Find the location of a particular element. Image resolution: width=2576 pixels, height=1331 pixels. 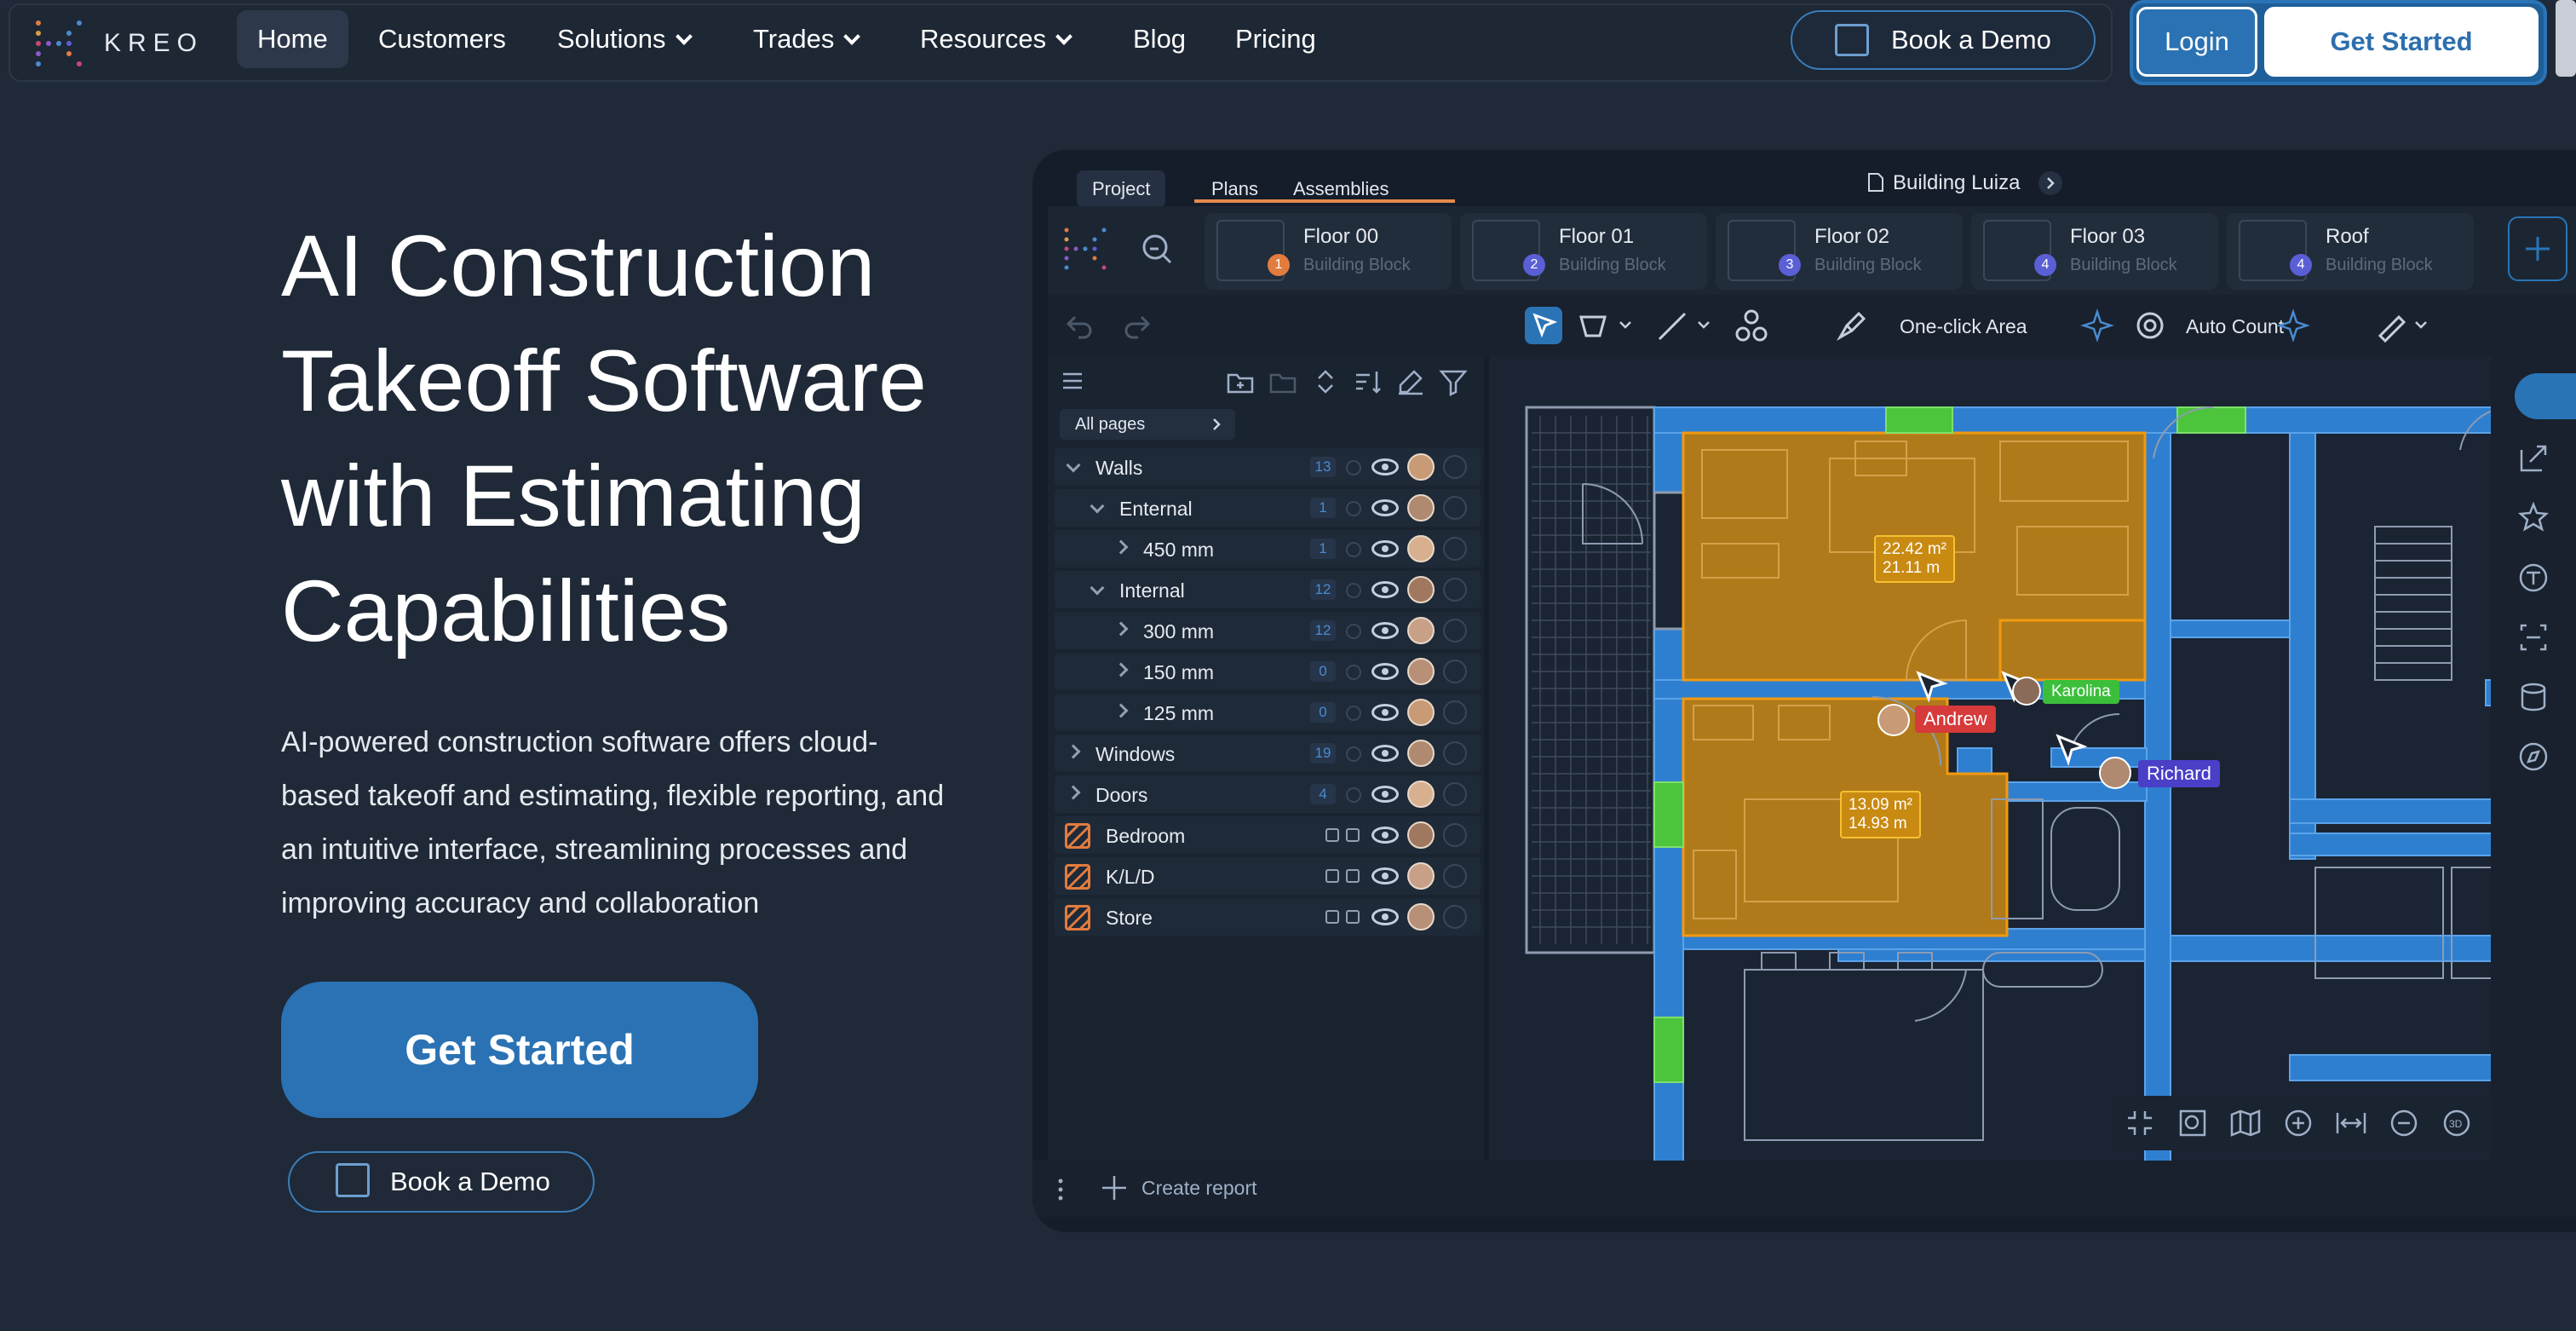

brand-name: KREO is located at coordinates (154, 43).